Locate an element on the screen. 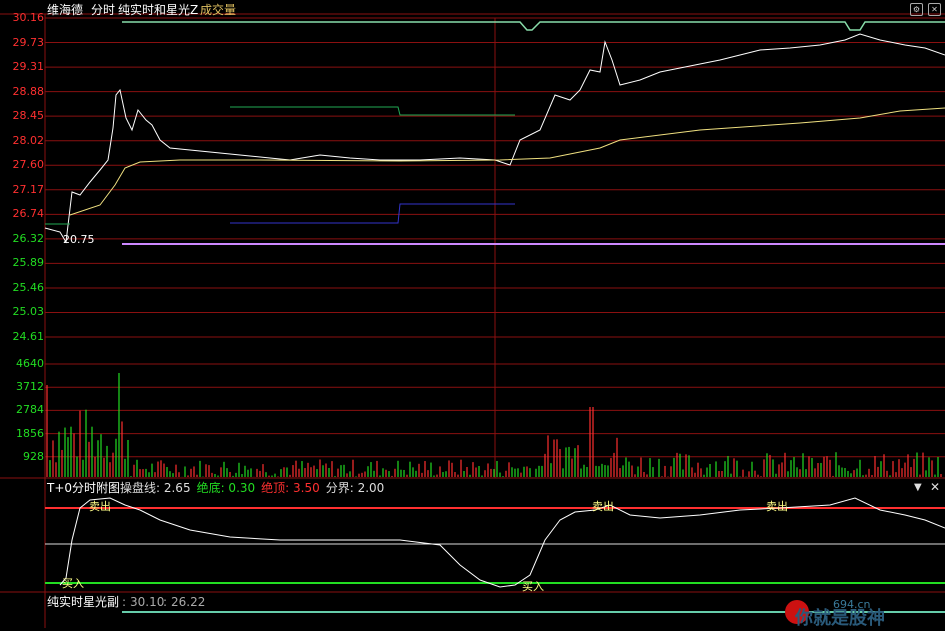  indicator-top-line is located at coordinates (533, 26).